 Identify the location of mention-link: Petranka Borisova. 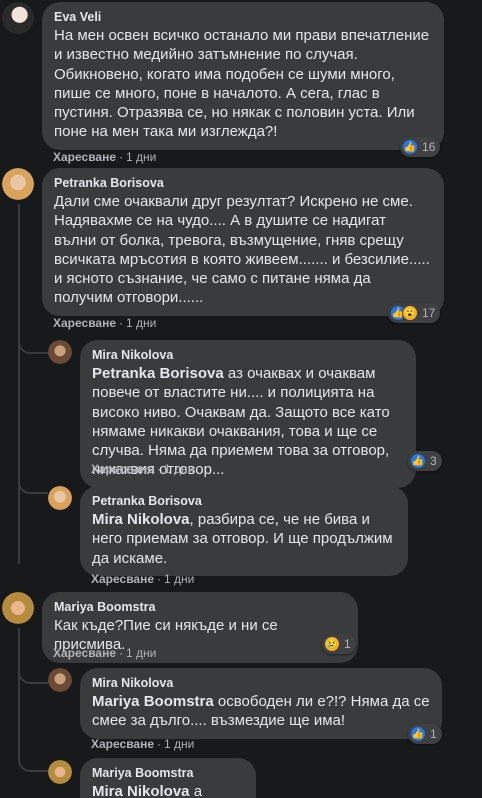
(158, 373).